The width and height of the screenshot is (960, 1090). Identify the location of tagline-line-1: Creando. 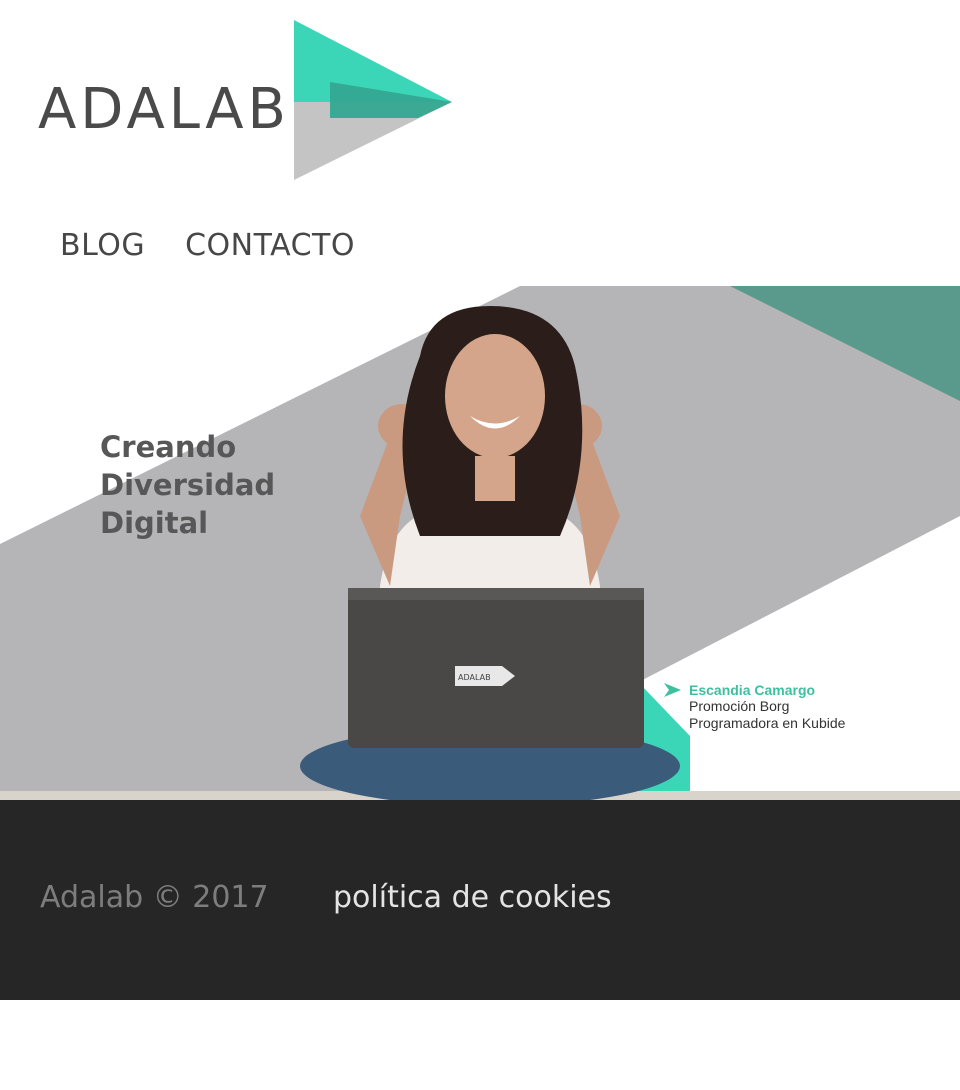
(168, 447).